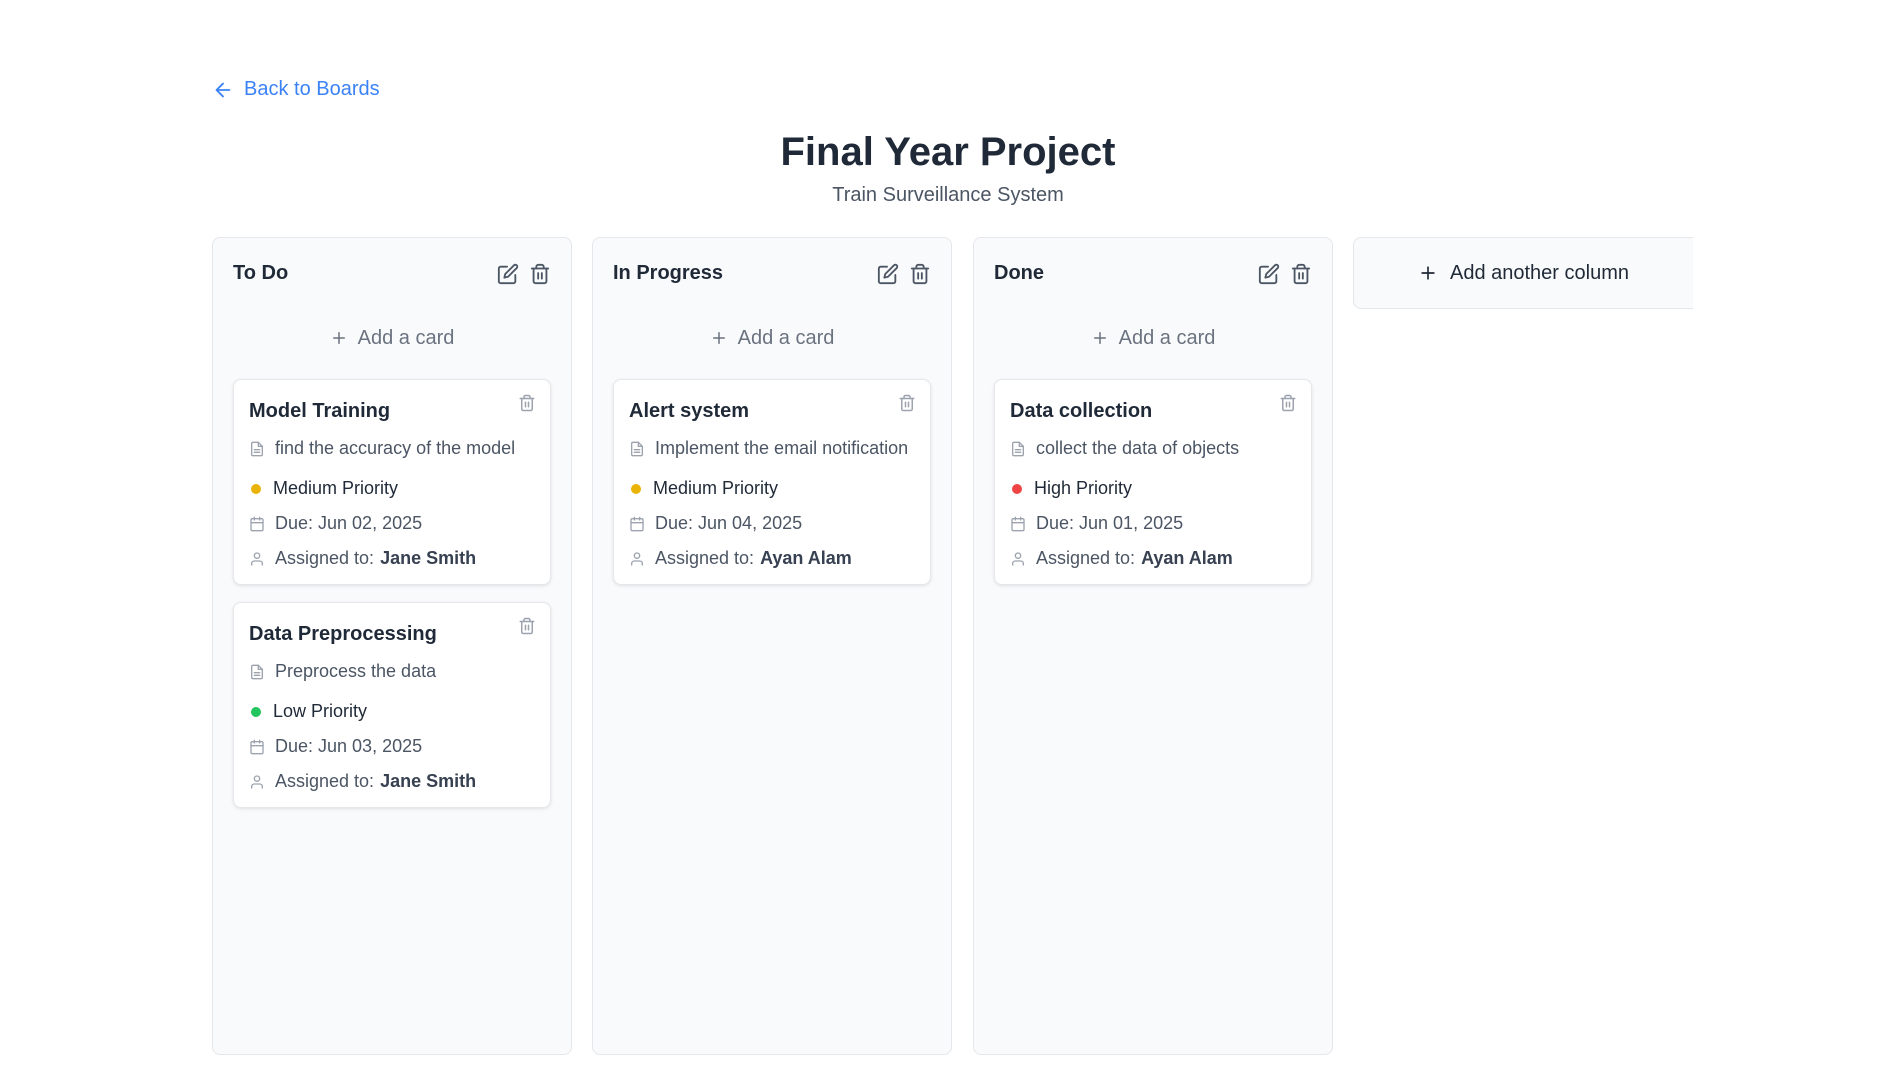 Image resolution: width=1896 pixels, height=1070 pixels. I want to click on card-assignee: Assigned to: Ayan Alam, so click(774, 558).